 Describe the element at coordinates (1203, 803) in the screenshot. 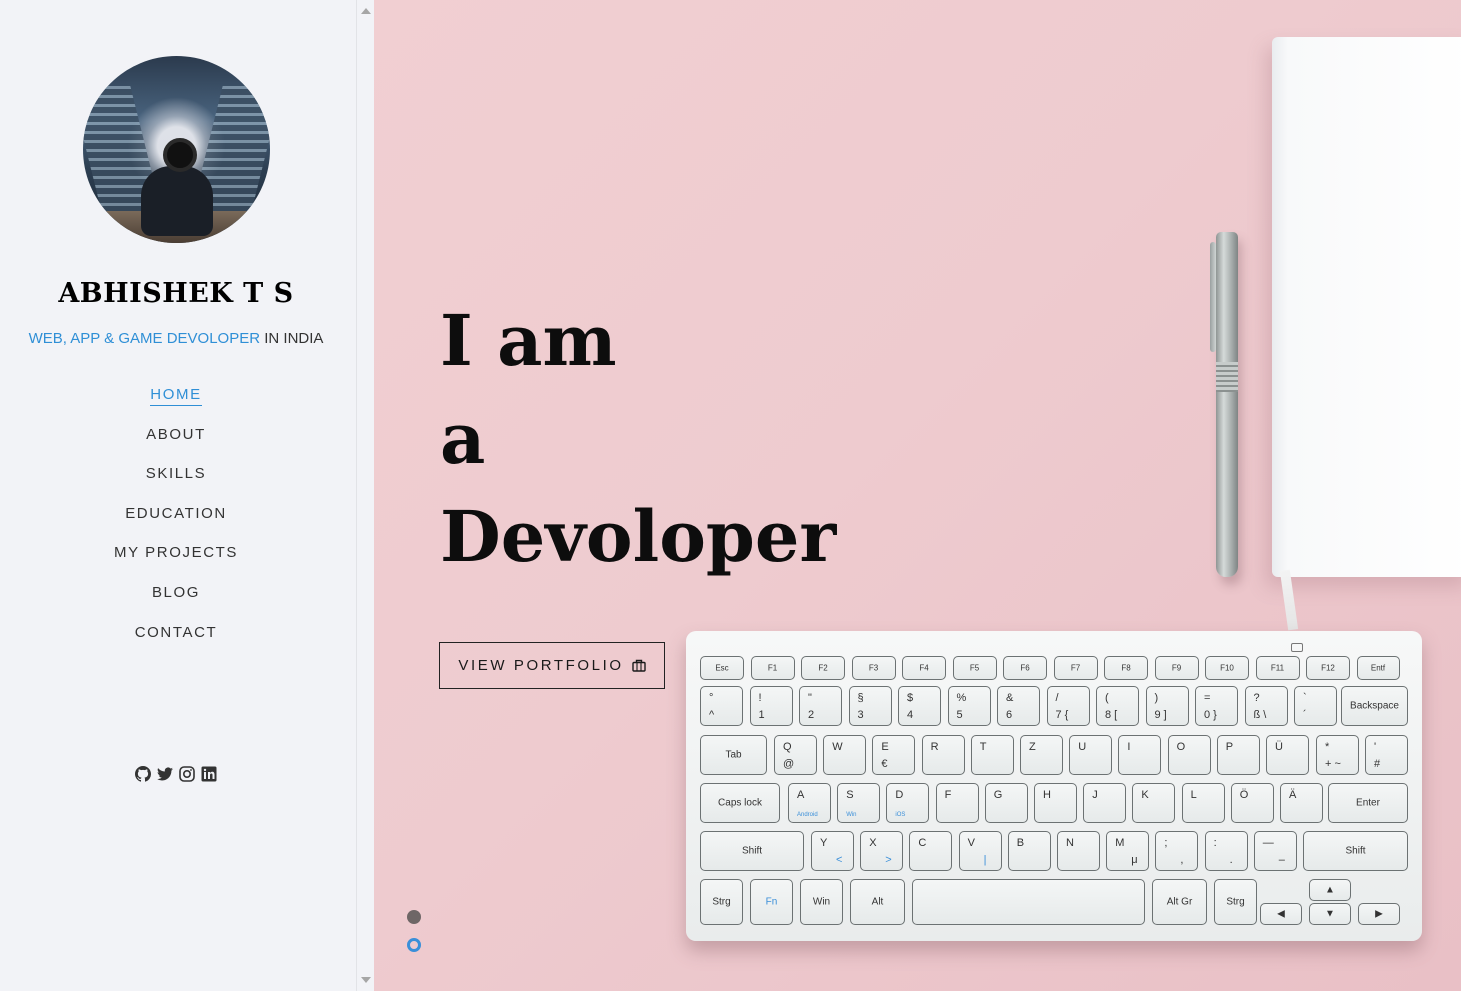

I see `key-l: L` at that location.